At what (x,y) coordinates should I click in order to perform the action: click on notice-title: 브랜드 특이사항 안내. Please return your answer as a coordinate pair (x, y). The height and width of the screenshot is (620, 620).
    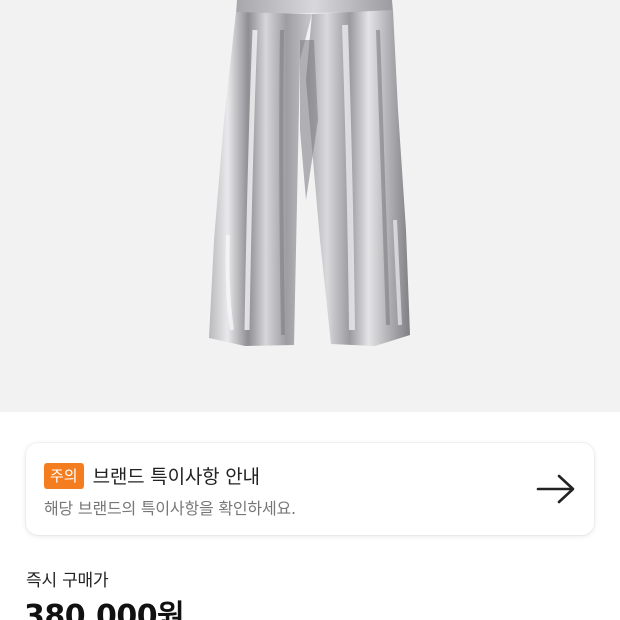
    Looking at the image, I should click on (176, 477).